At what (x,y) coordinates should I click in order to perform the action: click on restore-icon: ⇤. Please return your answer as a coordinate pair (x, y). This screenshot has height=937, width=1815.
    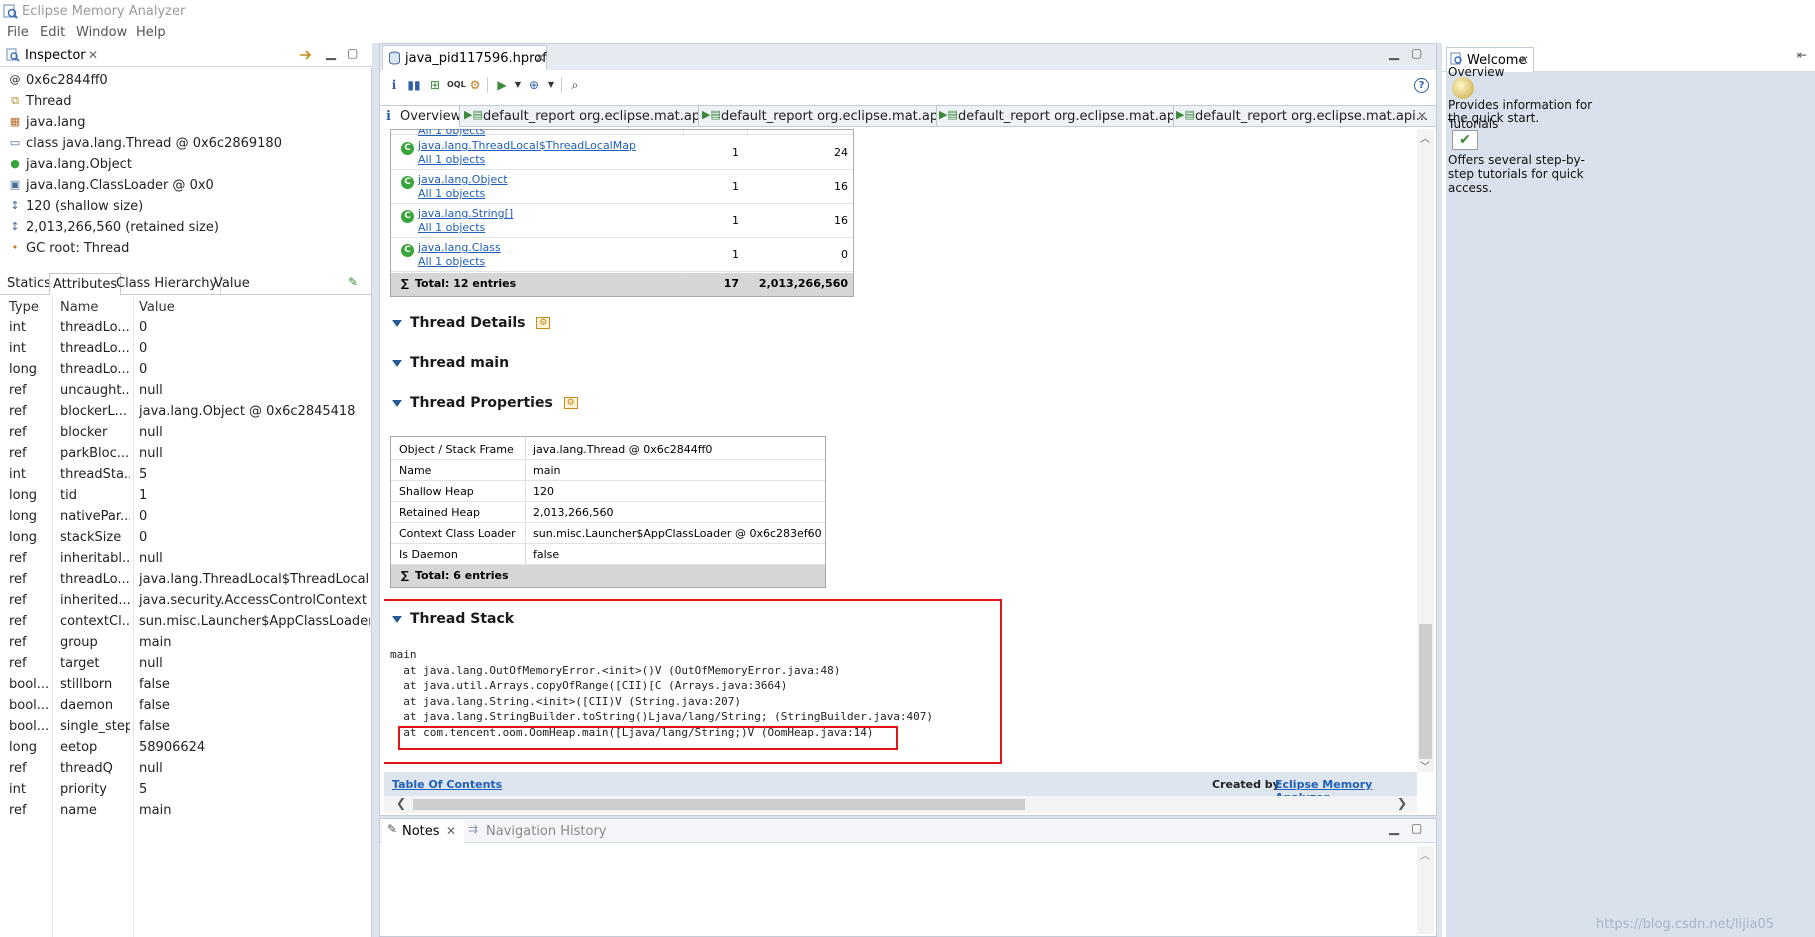
    Looking at the image, I should click on (1802, 55).